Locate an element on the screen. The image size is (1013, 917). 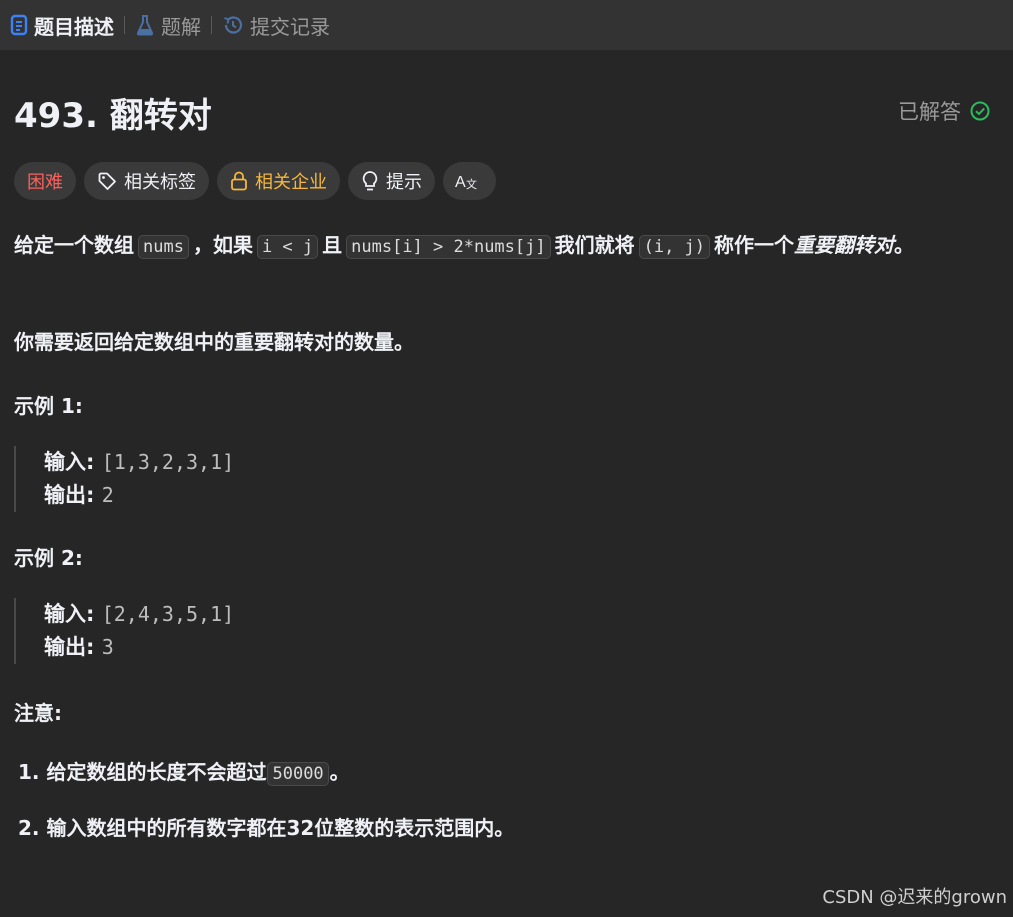
check-circle-icon is located at coordinates (980, 111).